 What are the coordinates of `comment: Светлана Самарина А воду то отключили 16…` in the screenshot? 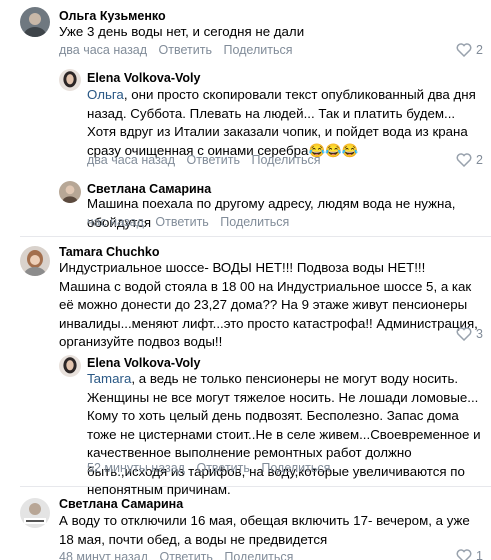 It's located at (245, 525).